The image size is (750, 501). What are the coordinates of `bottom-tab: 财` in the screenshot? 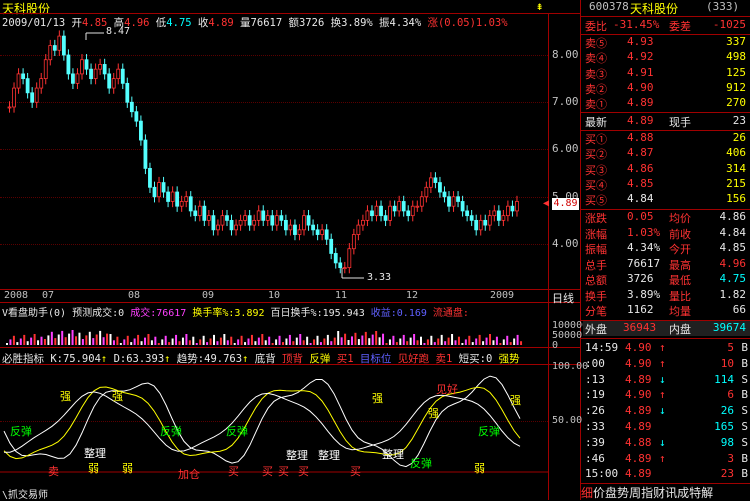 It's located at (659, 493).